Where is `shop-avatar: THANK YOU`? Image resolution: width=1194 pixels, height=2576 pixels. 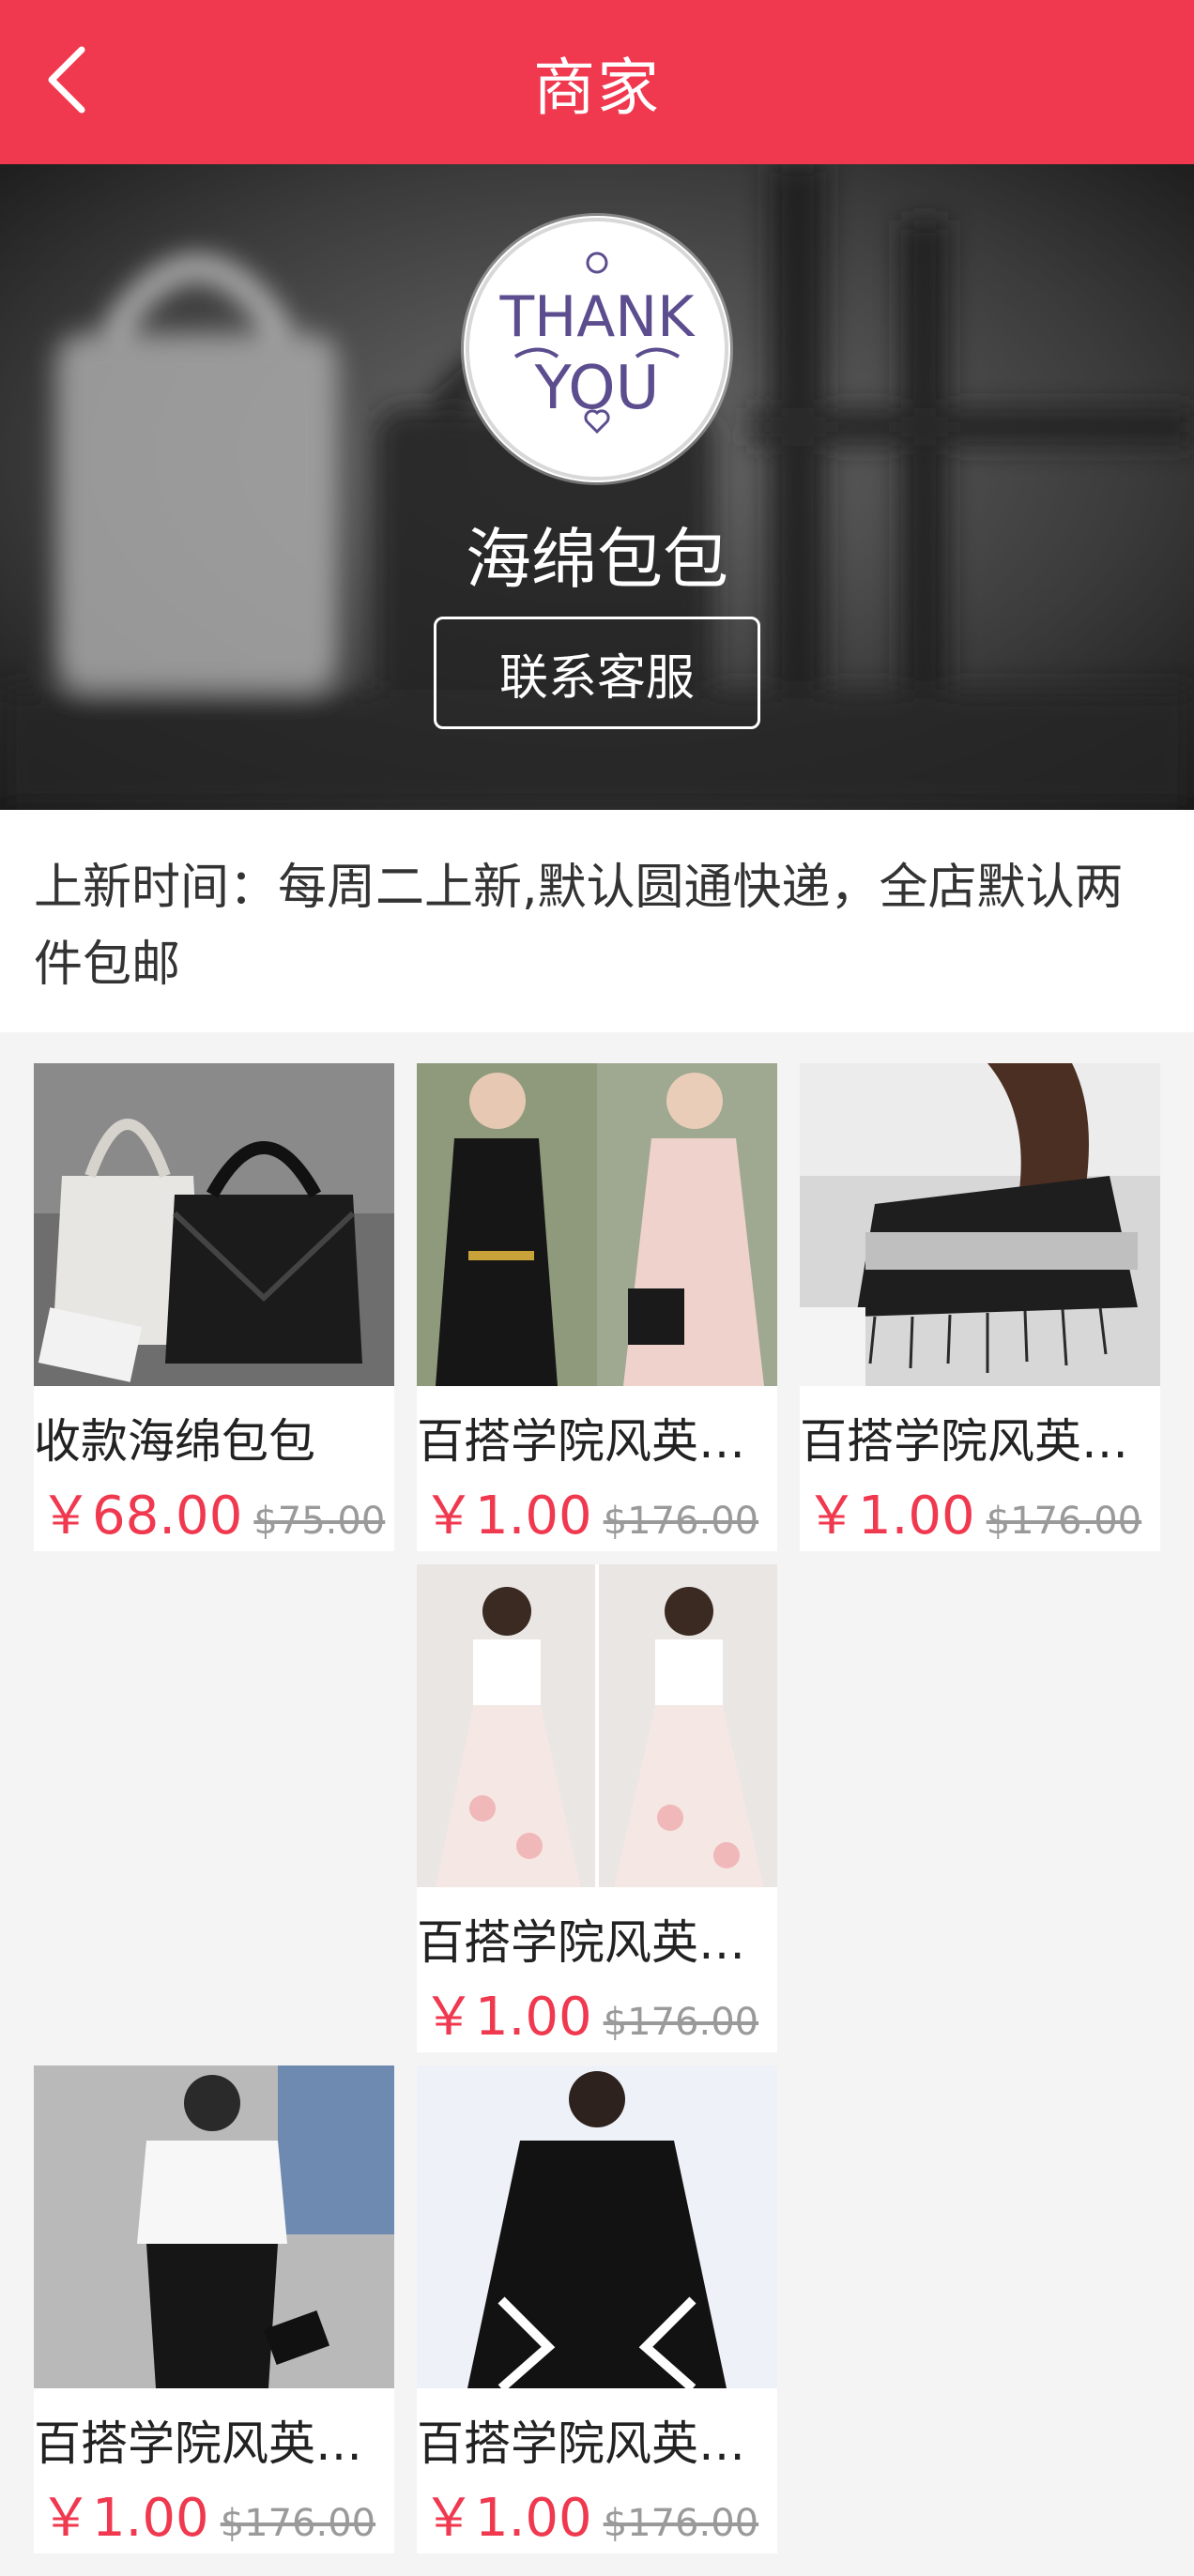
shop-avatar: THANK YOU is located at coordinates (597, 349).